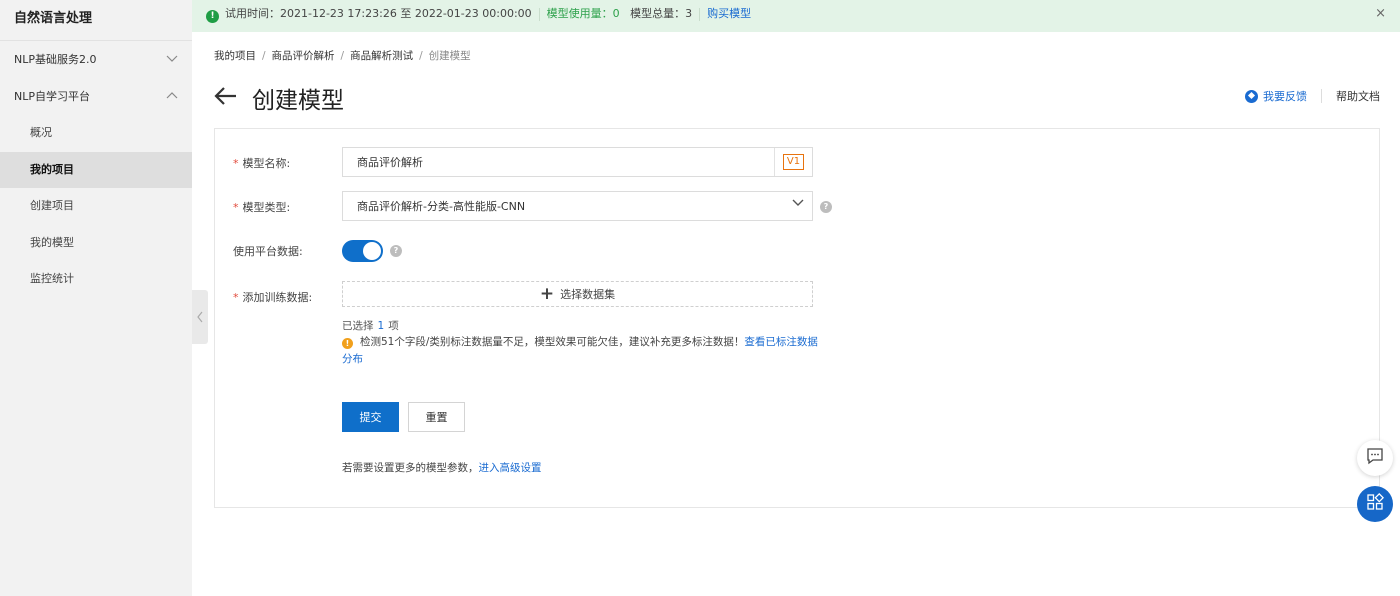 Image resolution: width=1400 pixels, height=596 pixels. I want to click on buy-model-link: 购买模型, so click(729, 13).